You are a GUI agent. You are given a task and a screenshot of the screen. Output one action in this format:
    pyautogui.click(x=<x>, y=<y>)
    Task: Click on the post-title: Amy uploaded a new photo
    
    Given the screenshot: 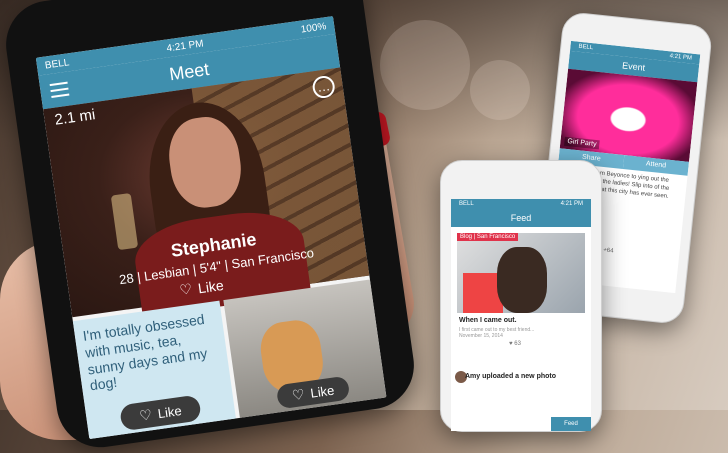 What is the action you would take?
    pyautogui.click(x=510, y=376)
    